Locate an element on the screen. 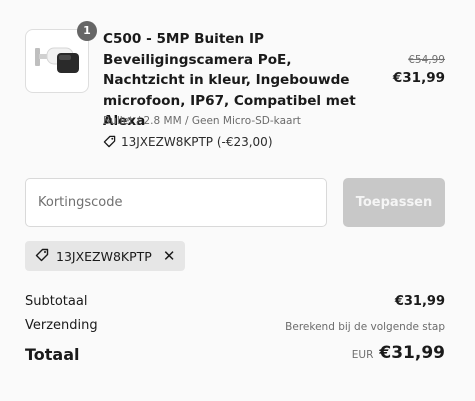 The image size is (475, 401). applied-discount-tag: 13JXEZW8KPTP ✕ is located at coordinates (105, 256).